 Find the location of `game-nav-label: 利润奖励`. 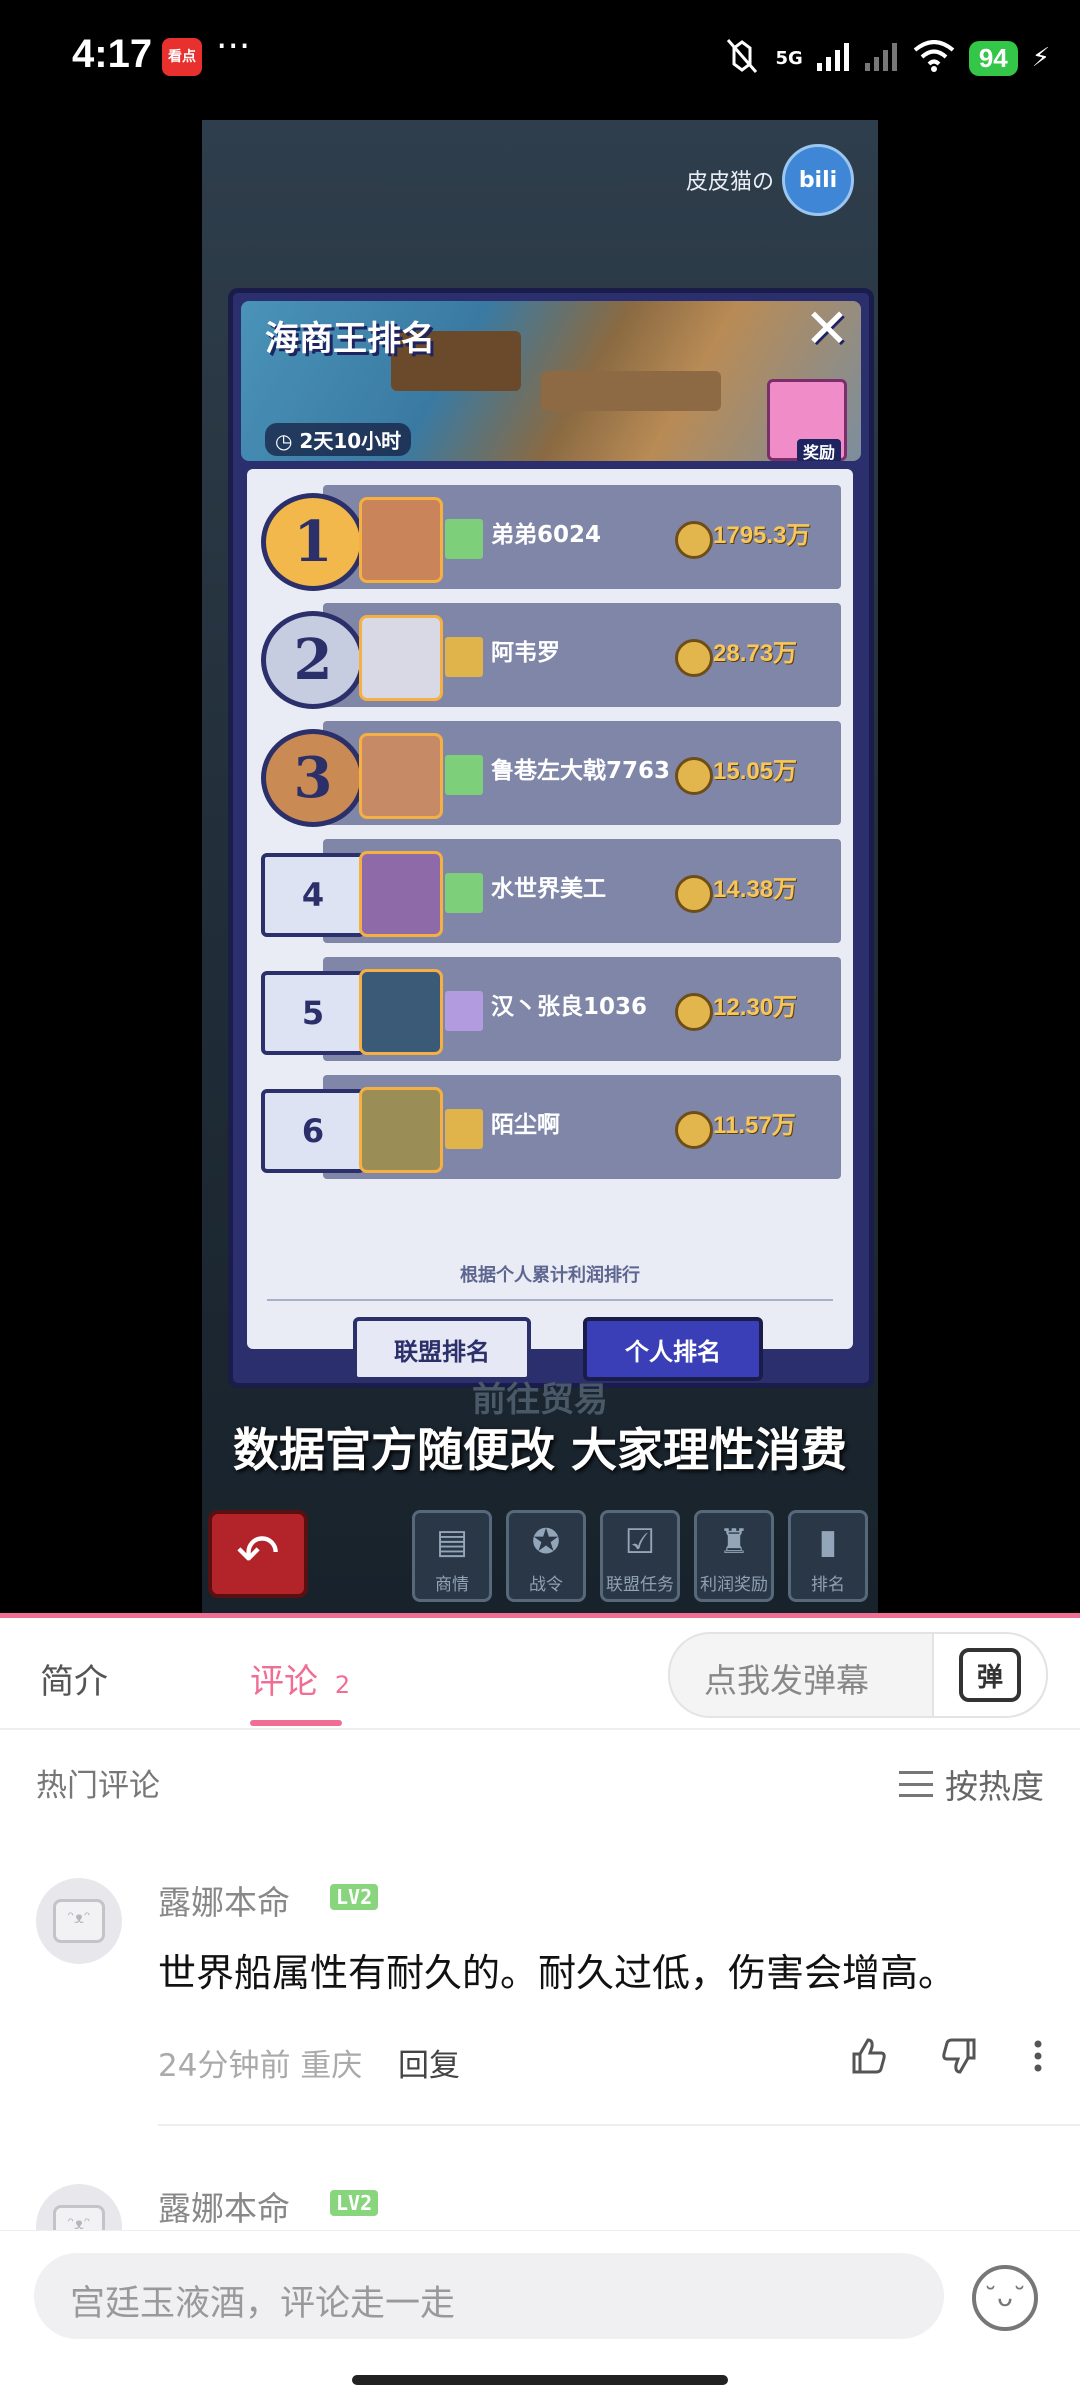

game-nav-label: 利润奖励 is located at coordinates (734, 1585).